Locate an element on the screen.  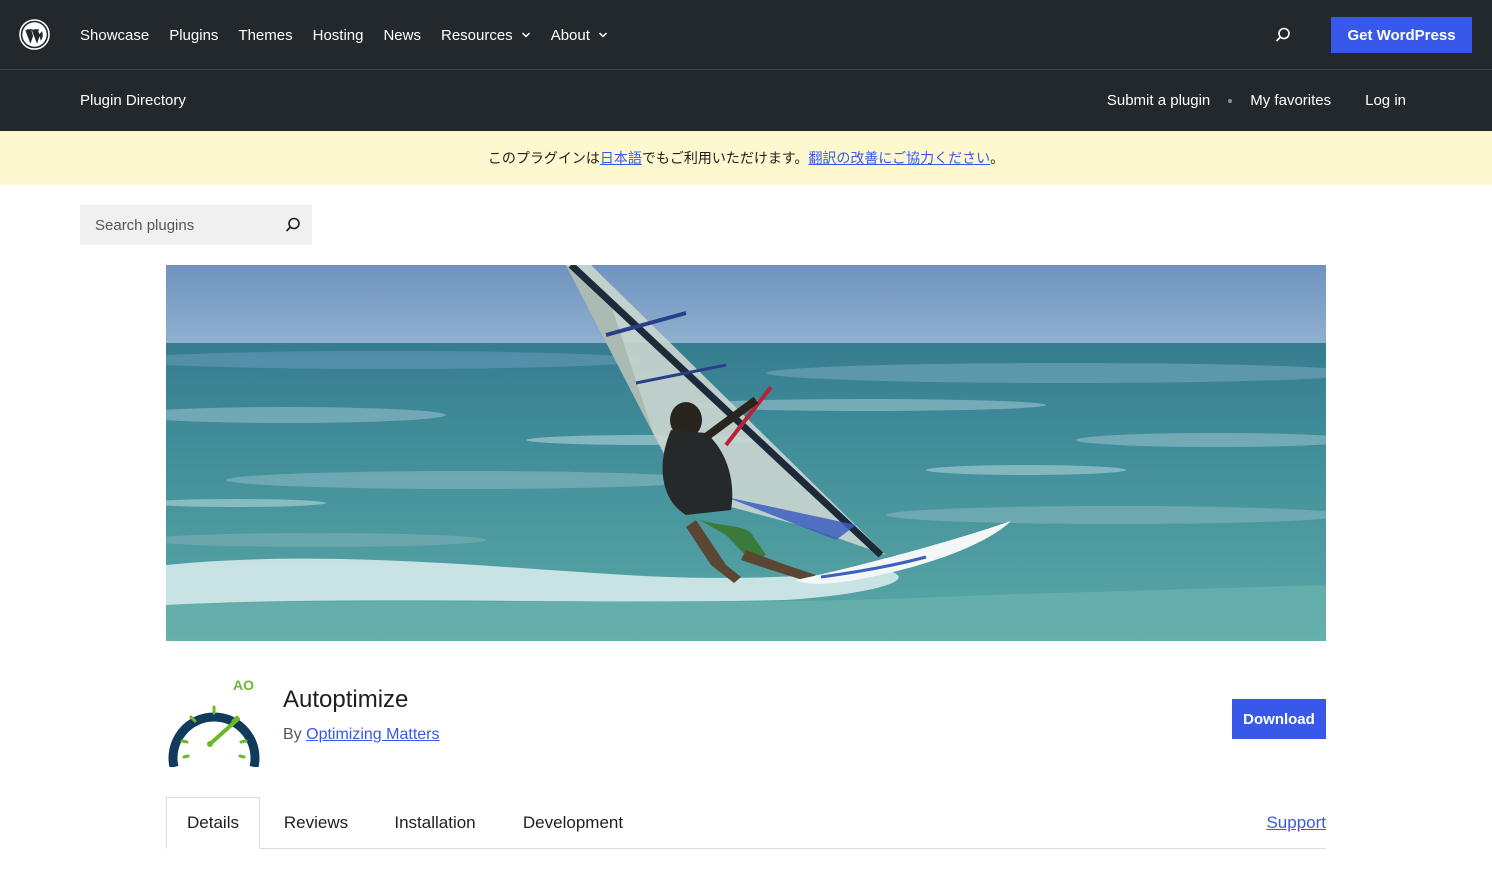
nav-item-news: News is located at coordinates (402, 35).